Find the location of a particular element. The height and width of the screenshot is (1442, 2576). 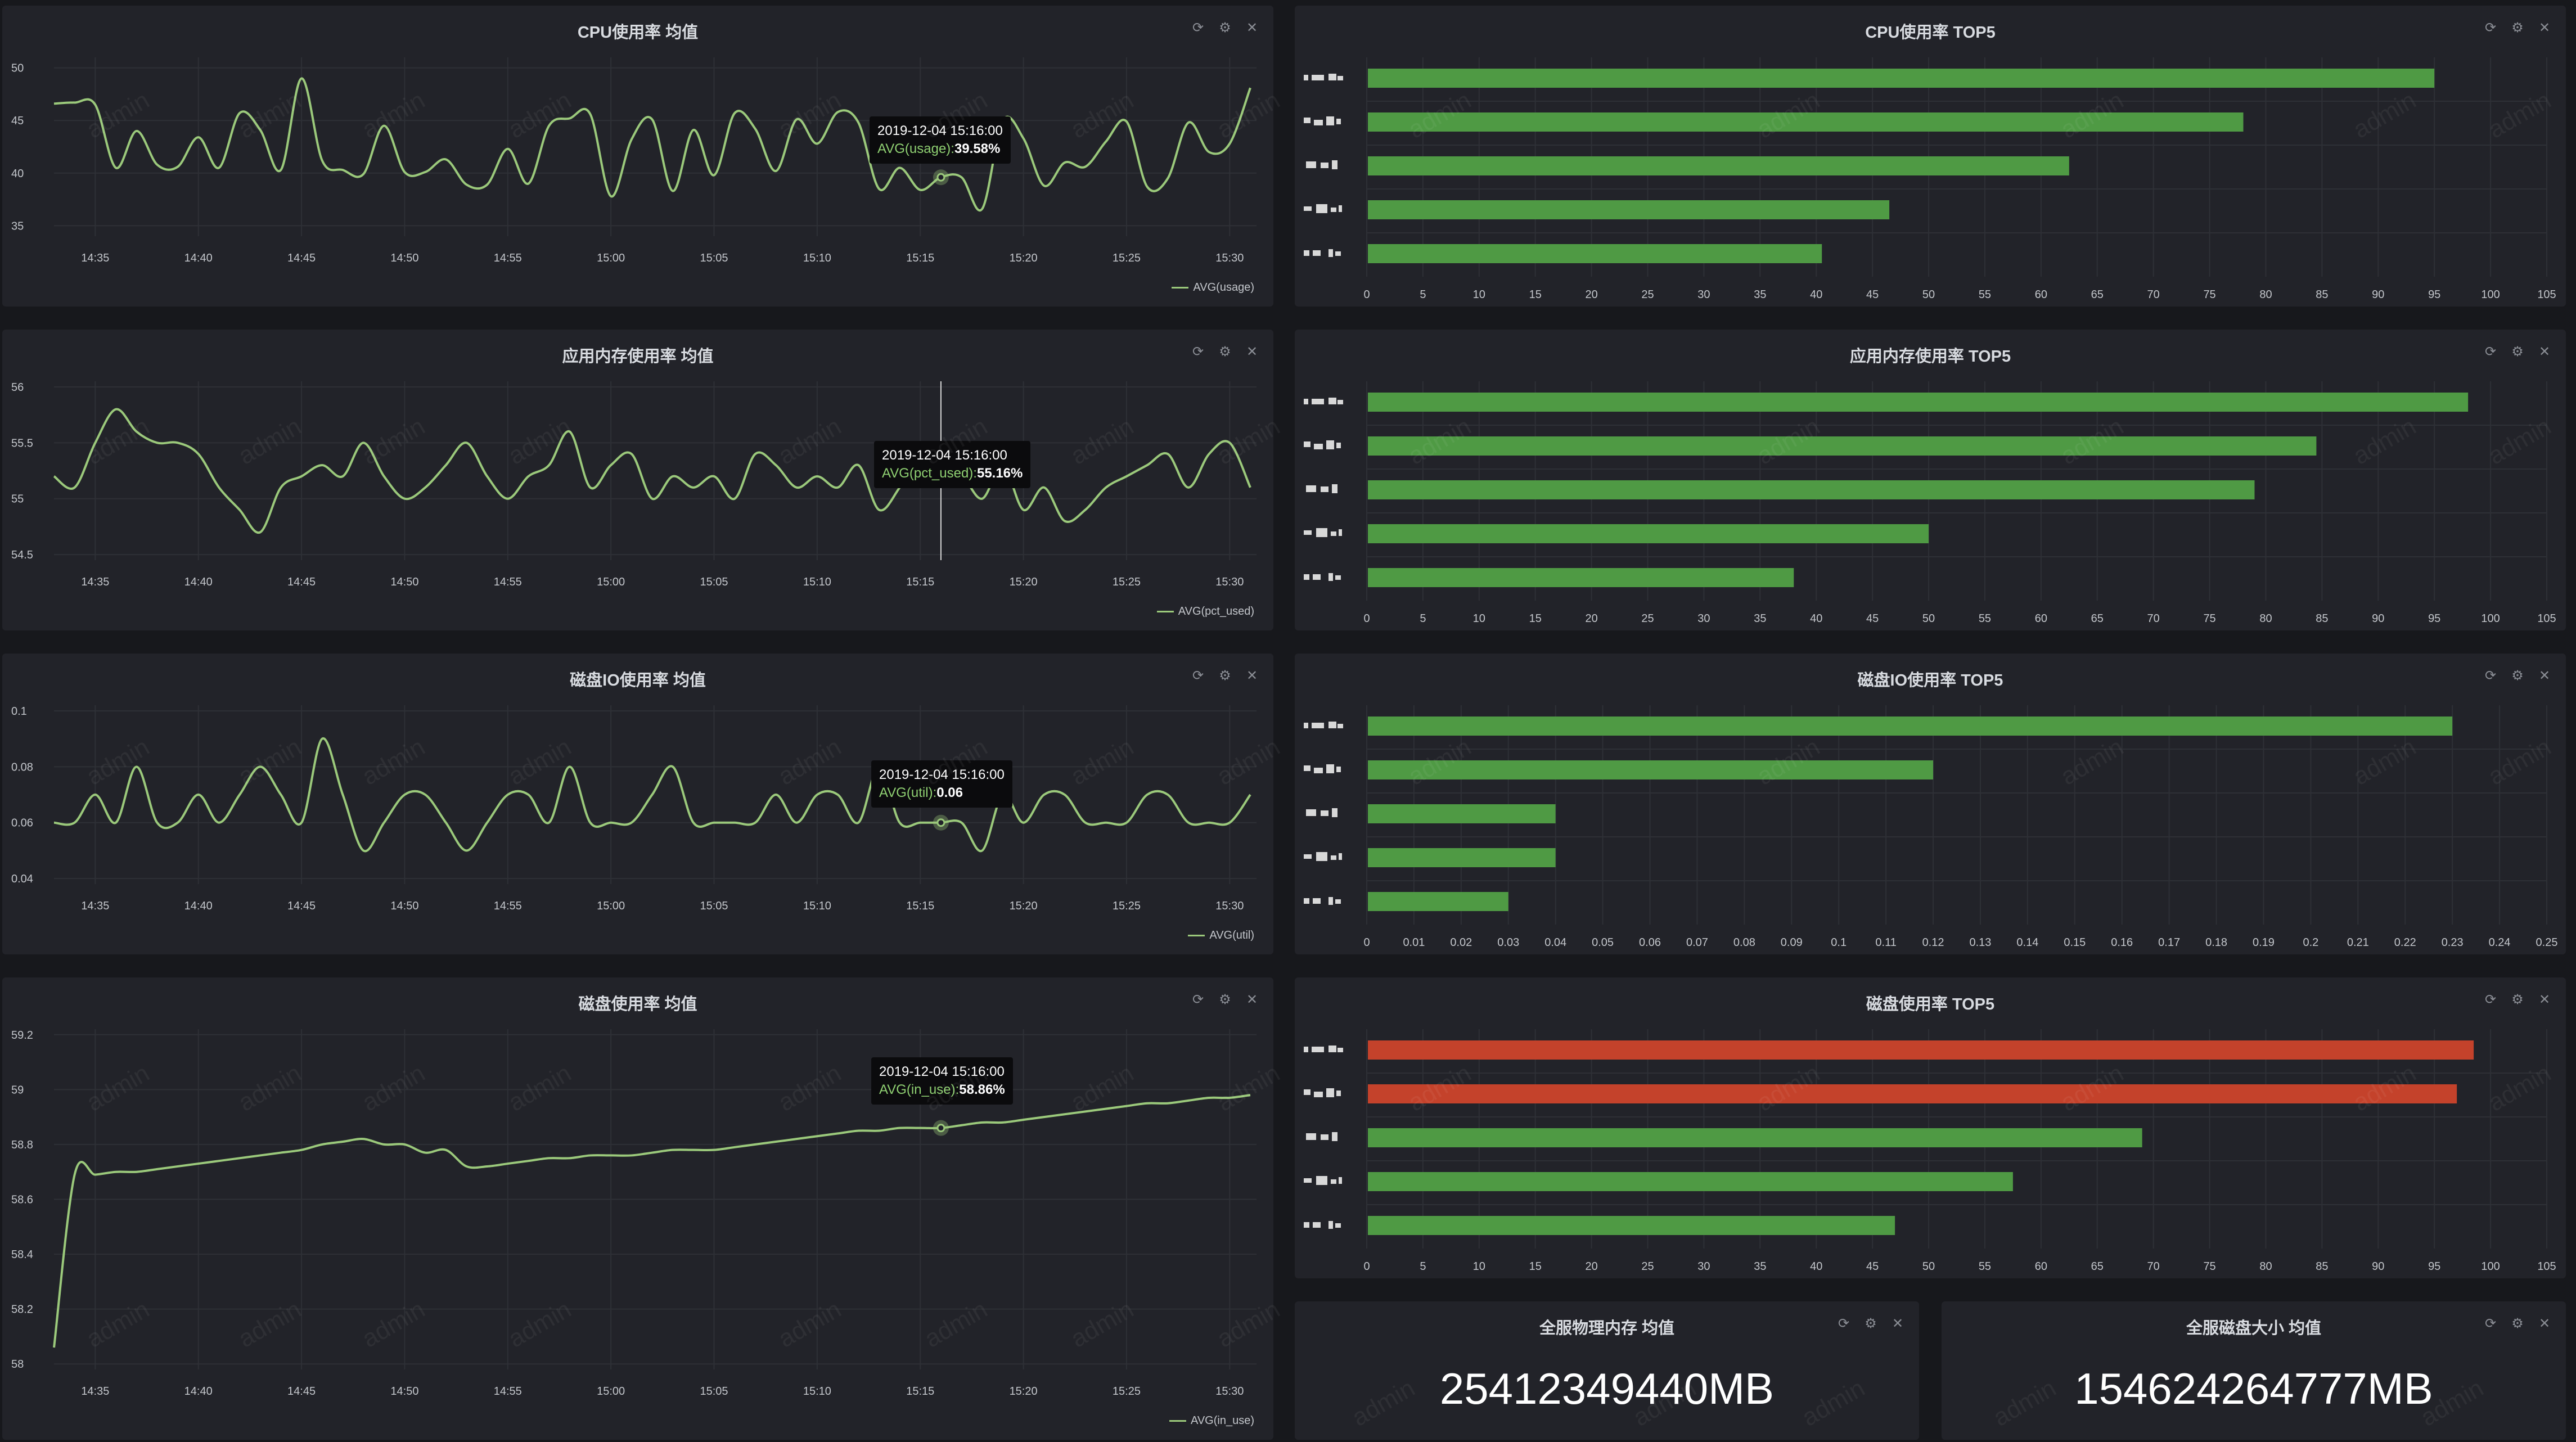

x-tick-label: 75 is located at coordinates (2209, 1266).